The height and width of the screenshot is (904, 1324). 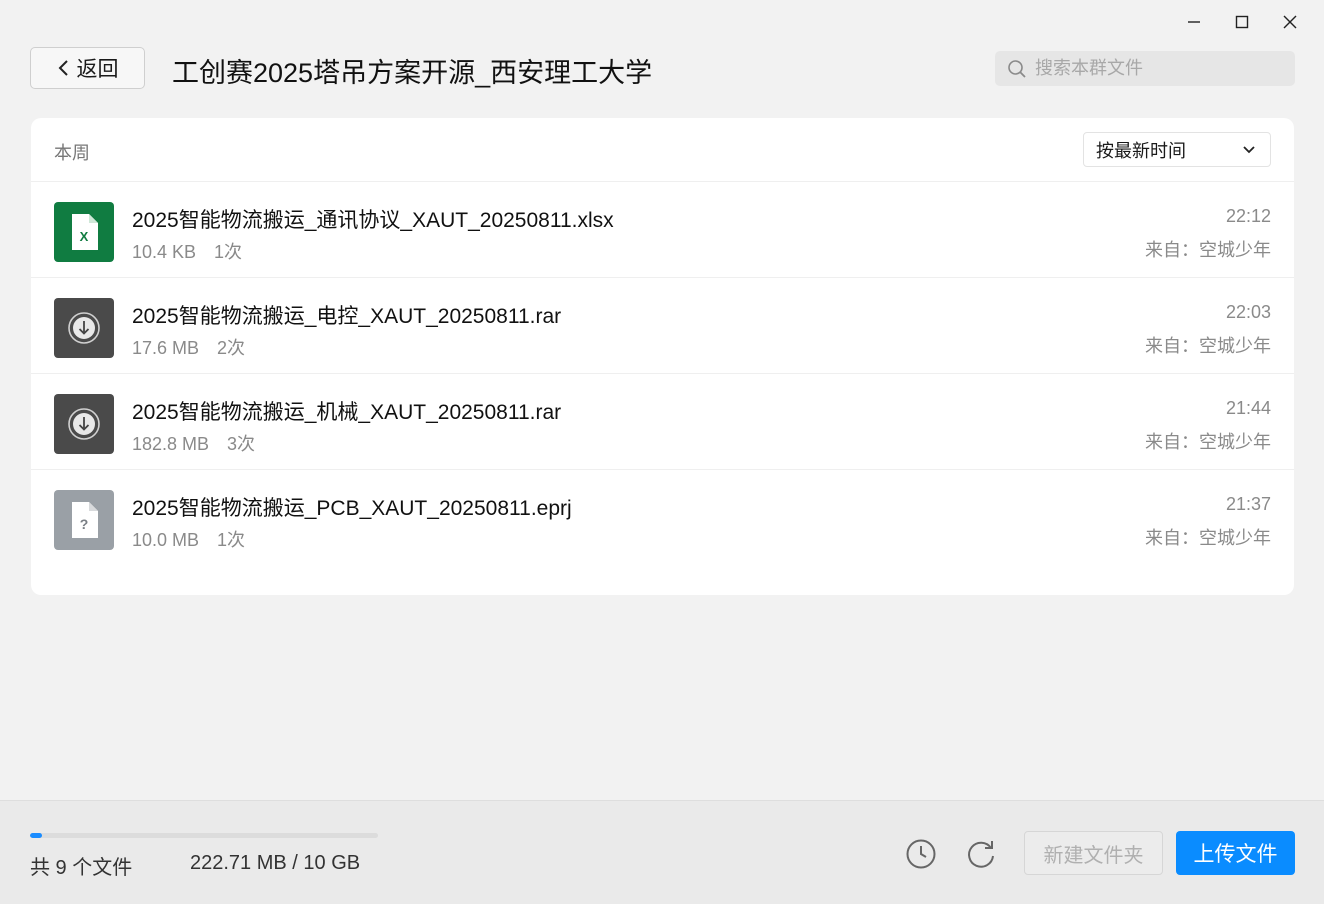 I want to click on file-meta: 10.4 KB 1次, so click(x=187, y=251).